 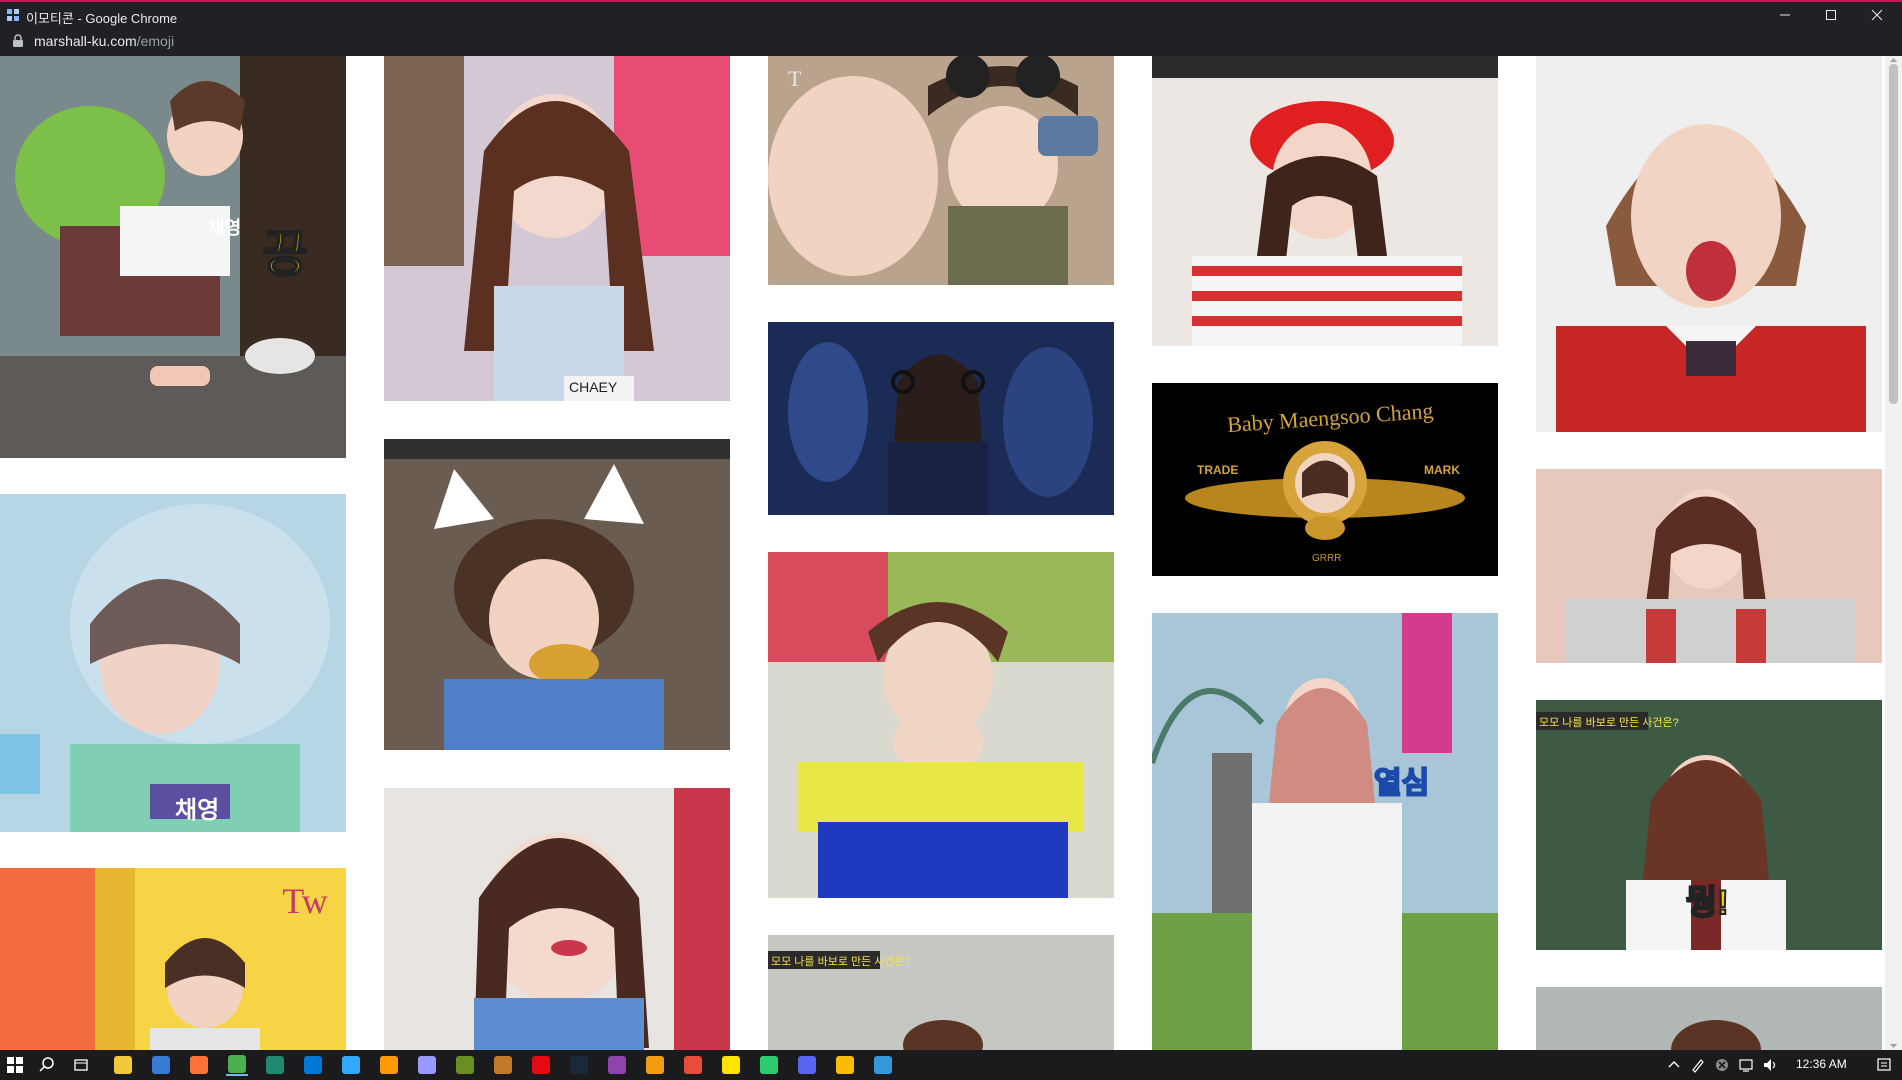 I want to click on after-effects-icon, so click(x=427, y=1065).